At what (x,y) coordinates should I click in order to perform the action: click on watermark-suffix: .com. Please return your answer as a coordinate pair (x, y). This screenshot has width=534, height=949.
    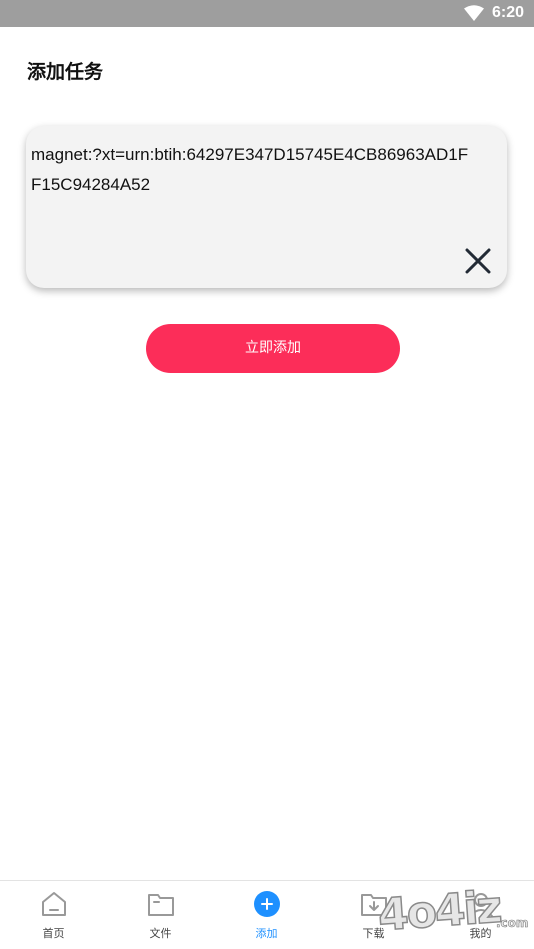
    Looking at the image, I should click on (512, 923).